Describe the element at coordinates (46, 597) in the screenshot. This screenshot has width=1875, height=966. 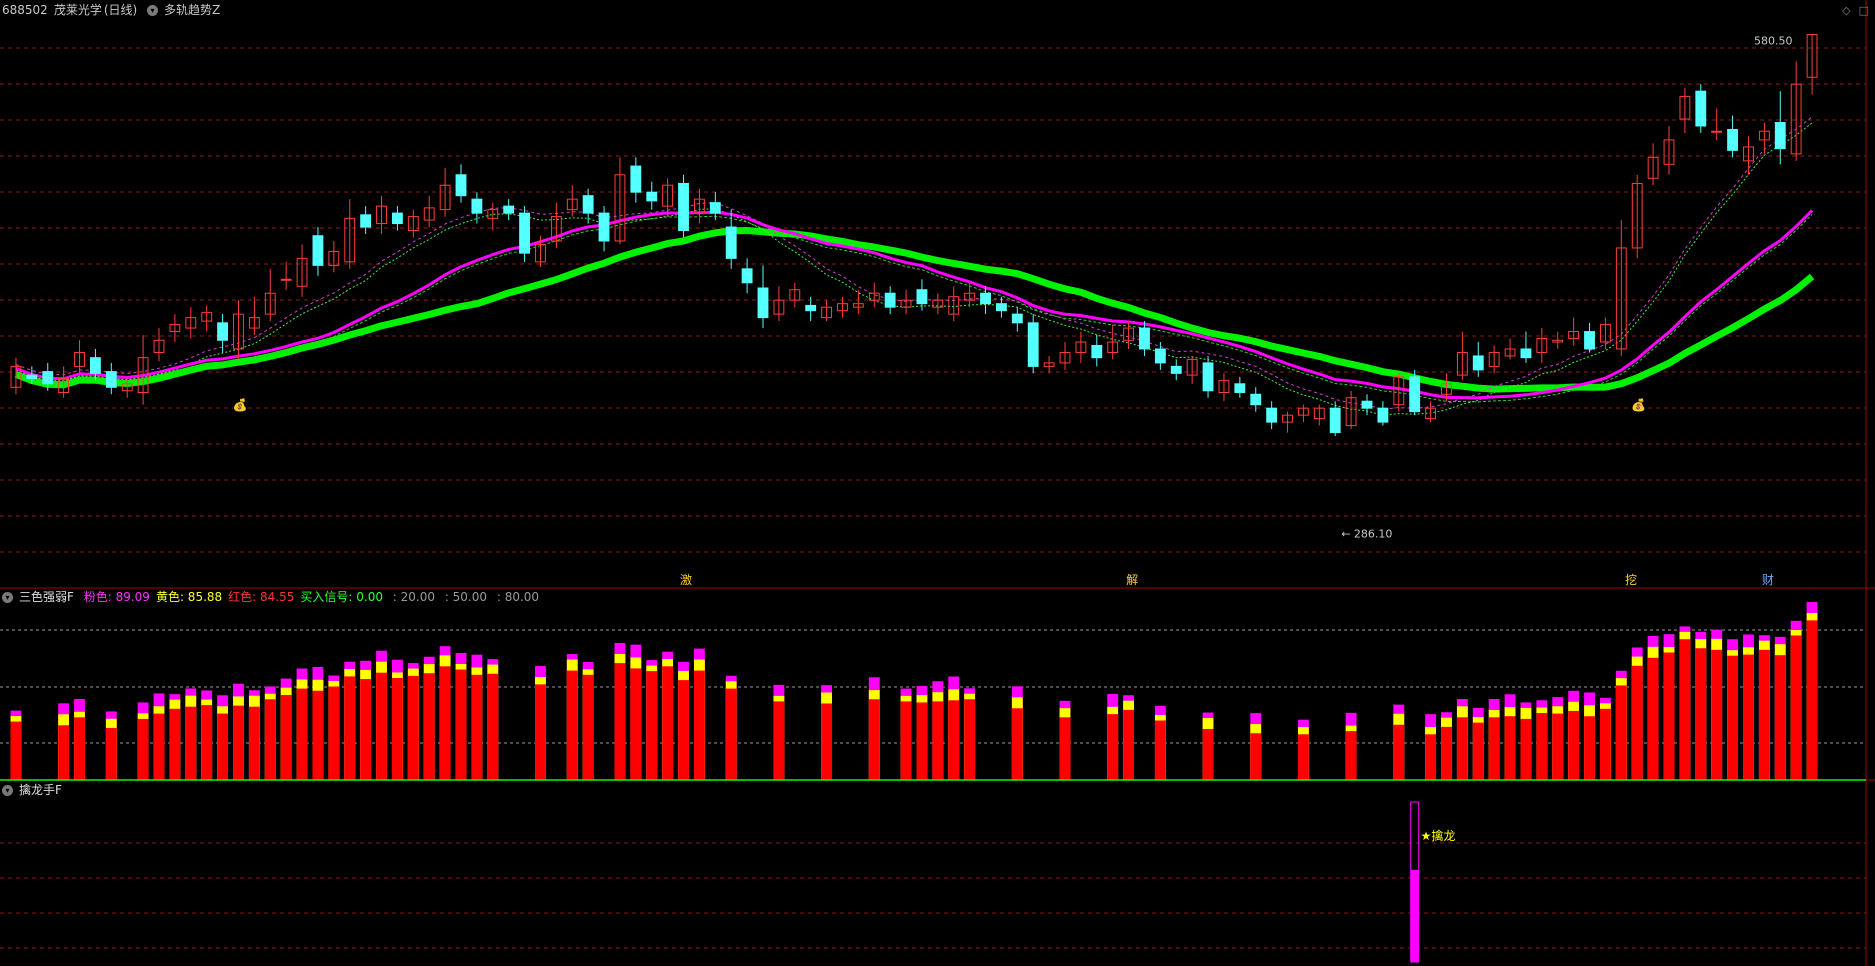
I see `panel2-indicator-name: 三色强弱F` at that location.